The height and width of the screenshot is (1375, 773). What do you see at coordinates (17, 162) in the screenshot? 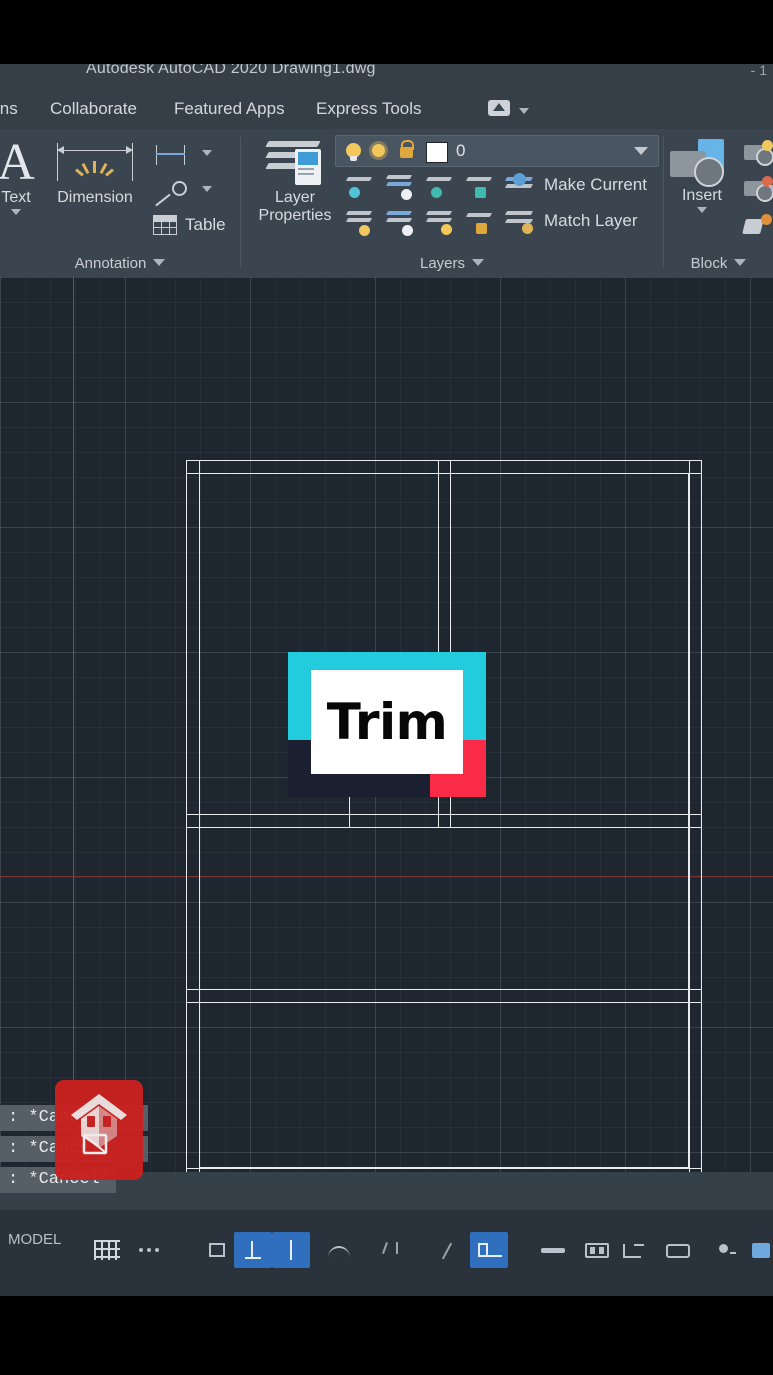
I see `text-a-icon: A` at bounding box center [17, 162].